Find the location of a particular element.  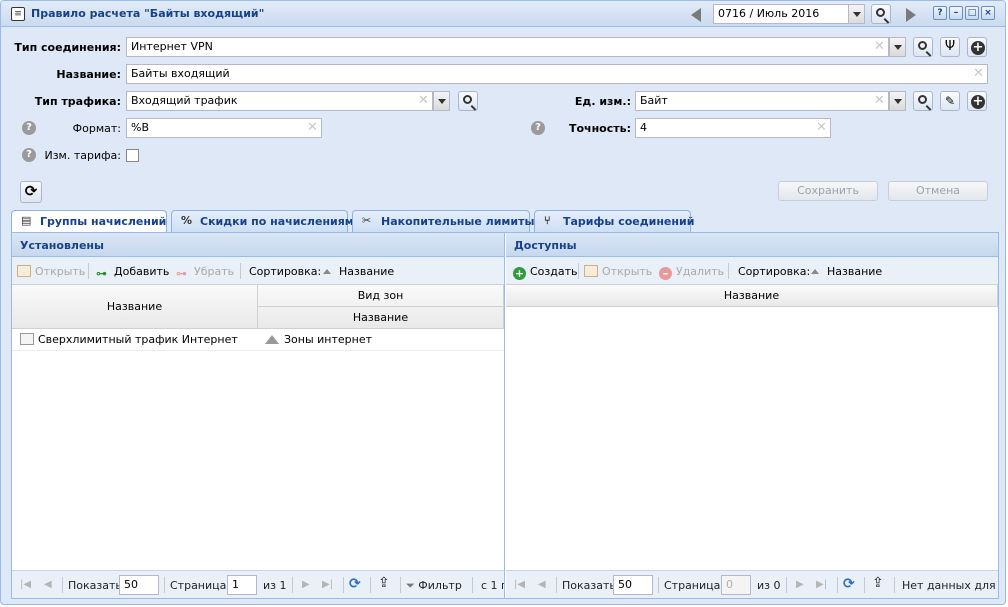

unit-add-button: + is located at coordinates (977, 101).